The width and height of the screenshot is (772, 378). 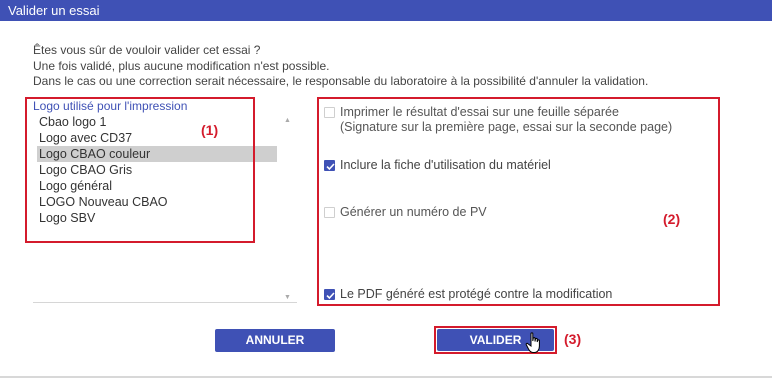 What do you see at coordinates (165, 302) in the screenshot?
I see `list-divider` at bounding box center [165, 302].